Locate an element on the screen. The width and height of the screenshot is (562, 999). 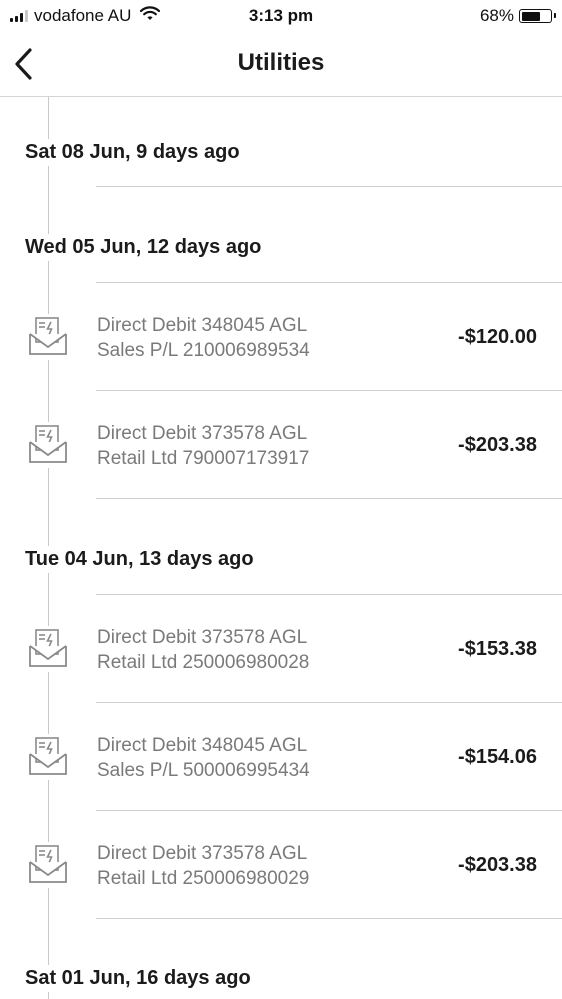
transaction-amount: -$153.38 is located at coordinates (497, 649).